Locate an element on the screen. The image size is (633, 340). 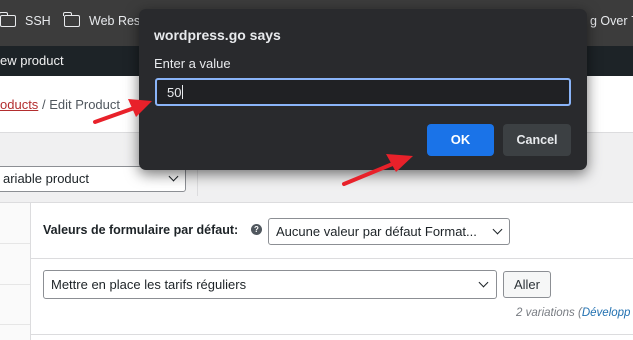
text-caret is located at coordinates (183, 92).